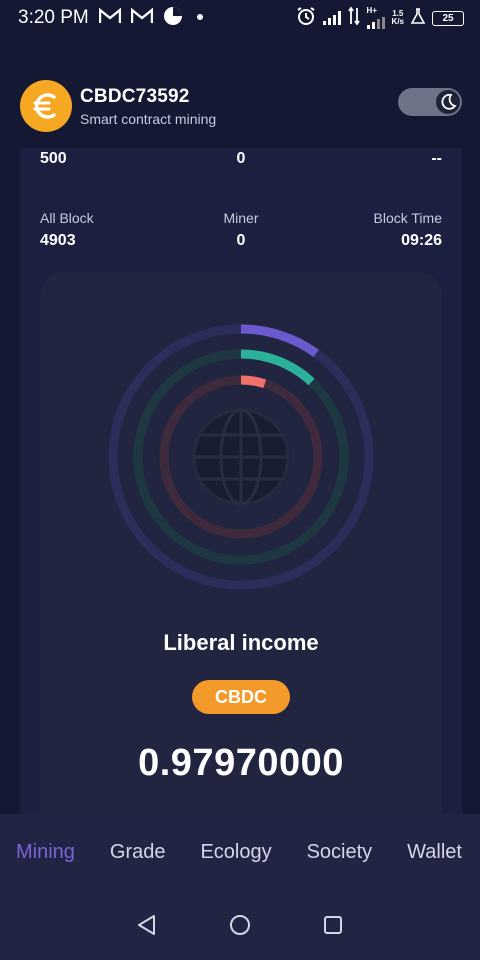  Describe the element at coordinates (148, 118) in the screenshot. I see `account-subtitle: Smart contract mining` at that location.